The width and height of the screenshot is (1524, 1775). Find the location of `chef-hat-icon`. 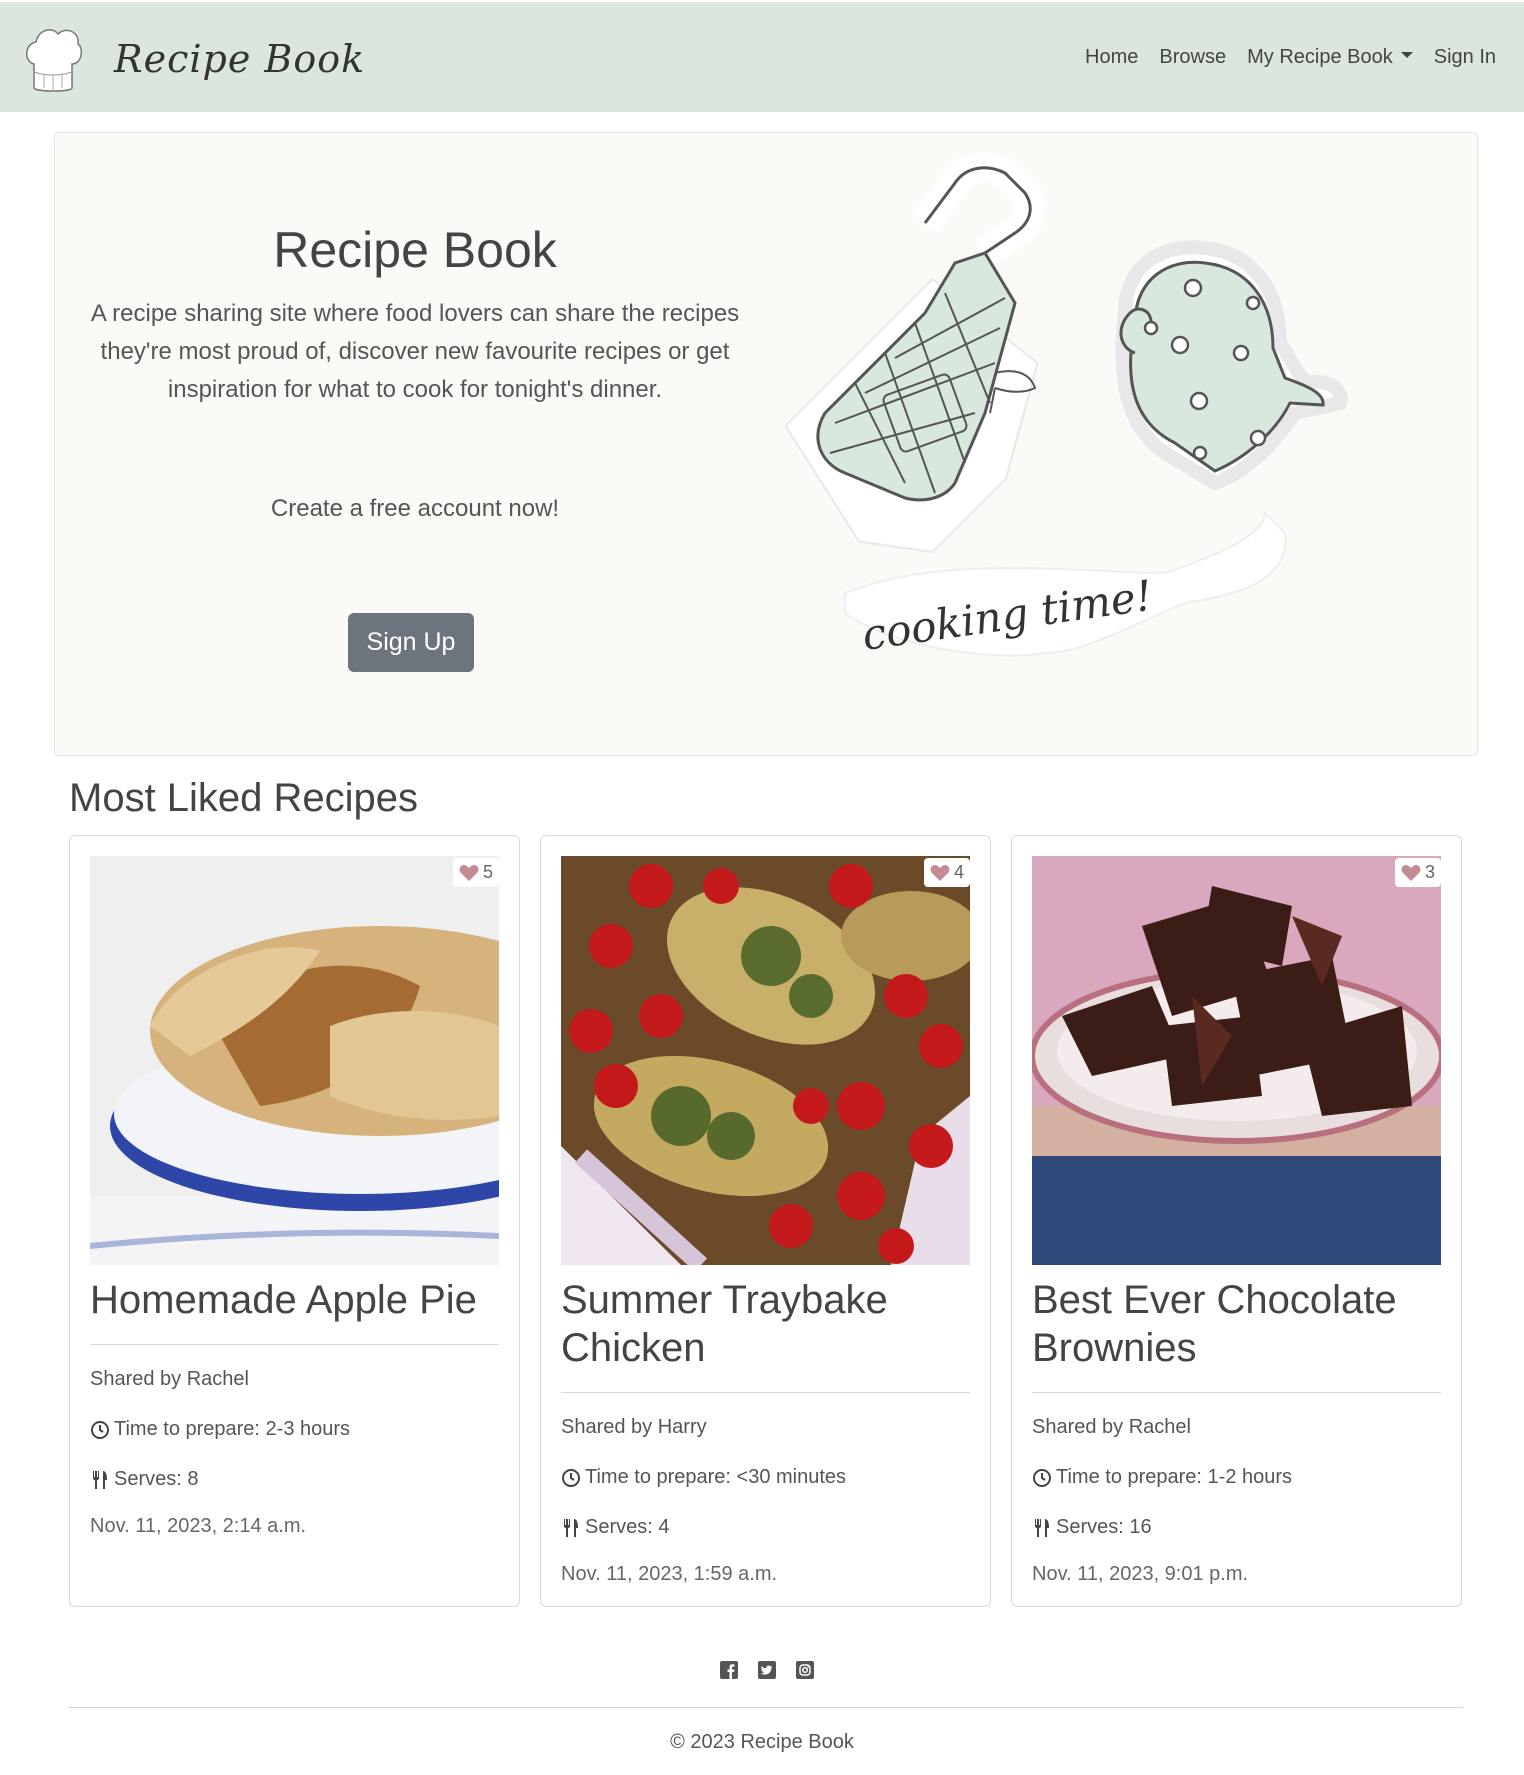

chef-hat-icon is located at coordinates (54, 60).